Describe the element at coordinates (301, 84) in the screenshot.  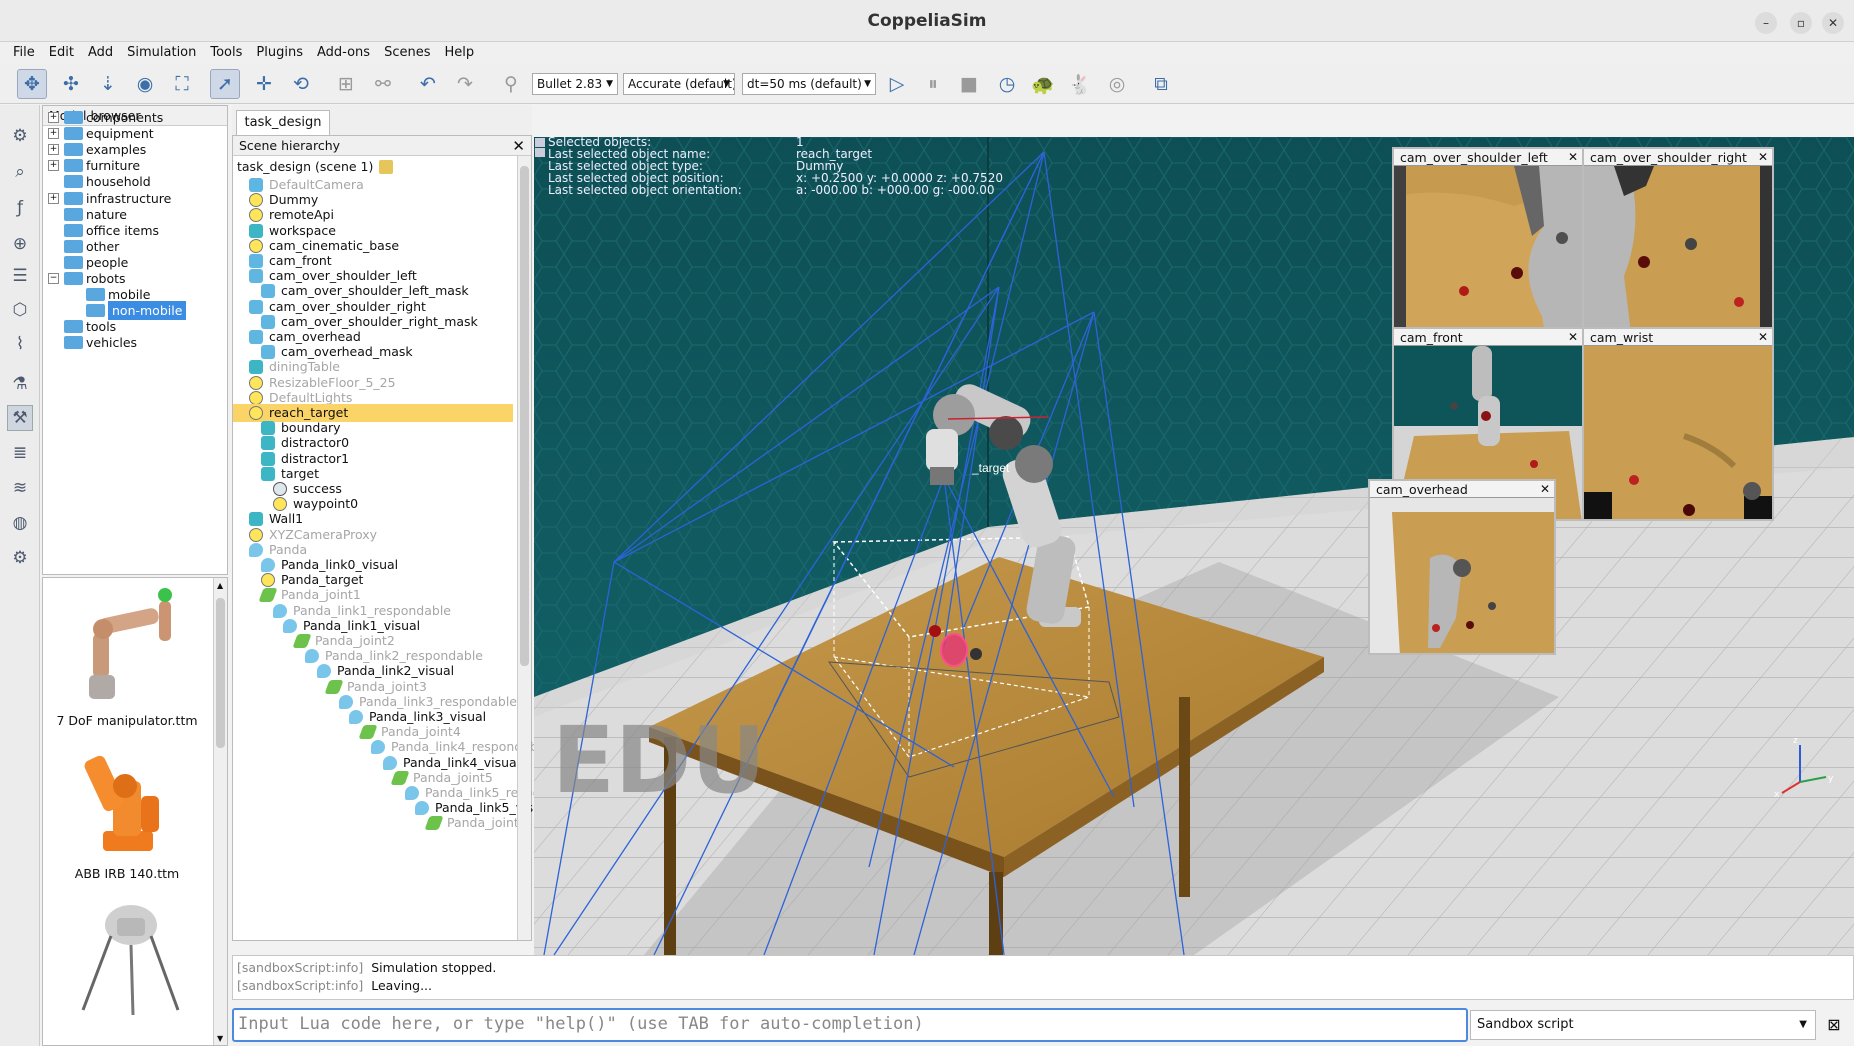
I see `object-rotate-icon: ⟲` at that location.